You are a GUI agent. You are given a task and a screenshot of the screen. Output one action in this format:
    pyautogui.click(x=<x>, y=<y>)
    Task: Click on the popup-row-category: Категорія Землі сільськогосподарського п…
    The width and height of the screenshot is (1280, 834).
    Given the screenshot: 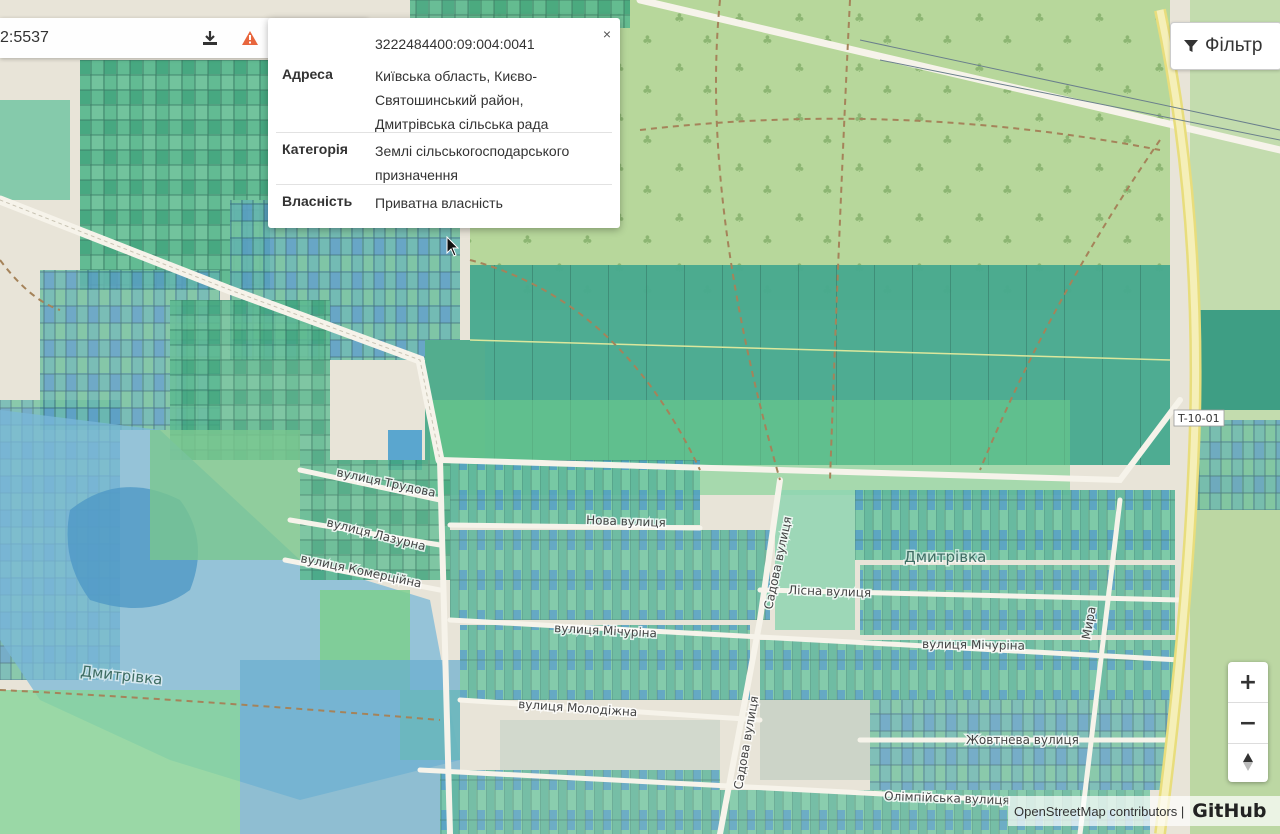 What is the action you would take?
    pyautogui.click(x=444, y=158)
    